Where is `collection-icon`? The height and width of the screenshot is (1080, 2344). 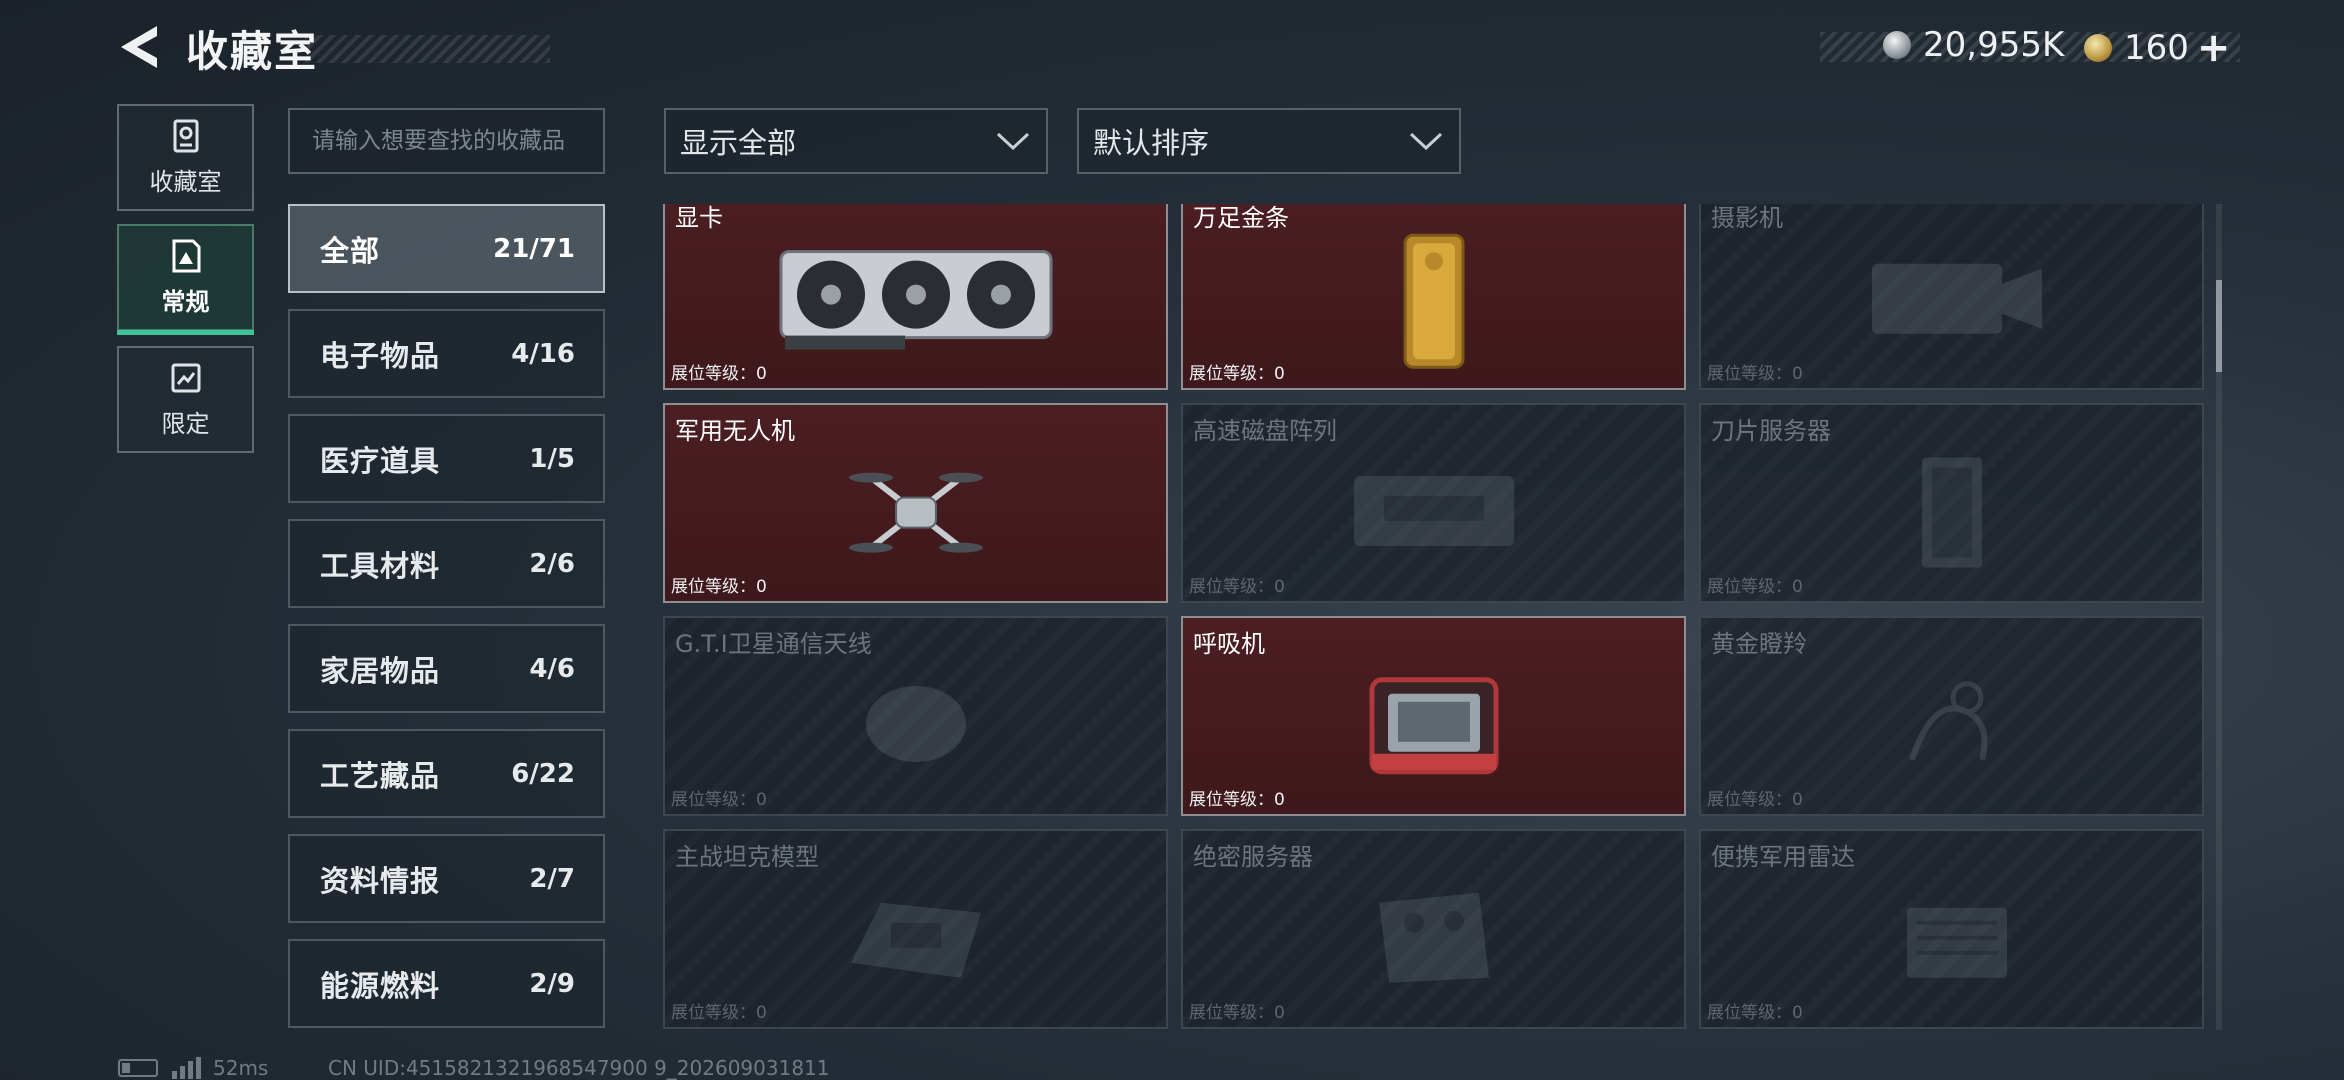
collection-icon is located at coordinates (185, 136).